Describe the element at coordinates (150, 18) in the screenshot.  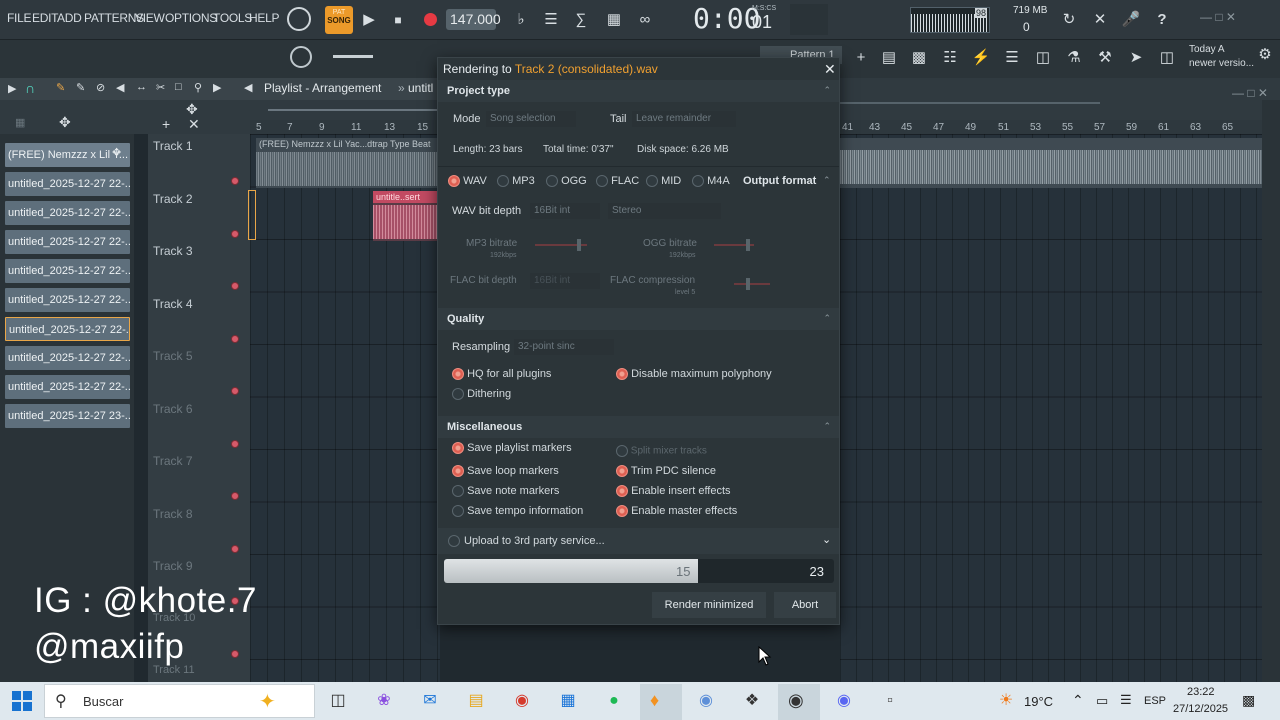
I see `menu-view: VIEW` at that location.